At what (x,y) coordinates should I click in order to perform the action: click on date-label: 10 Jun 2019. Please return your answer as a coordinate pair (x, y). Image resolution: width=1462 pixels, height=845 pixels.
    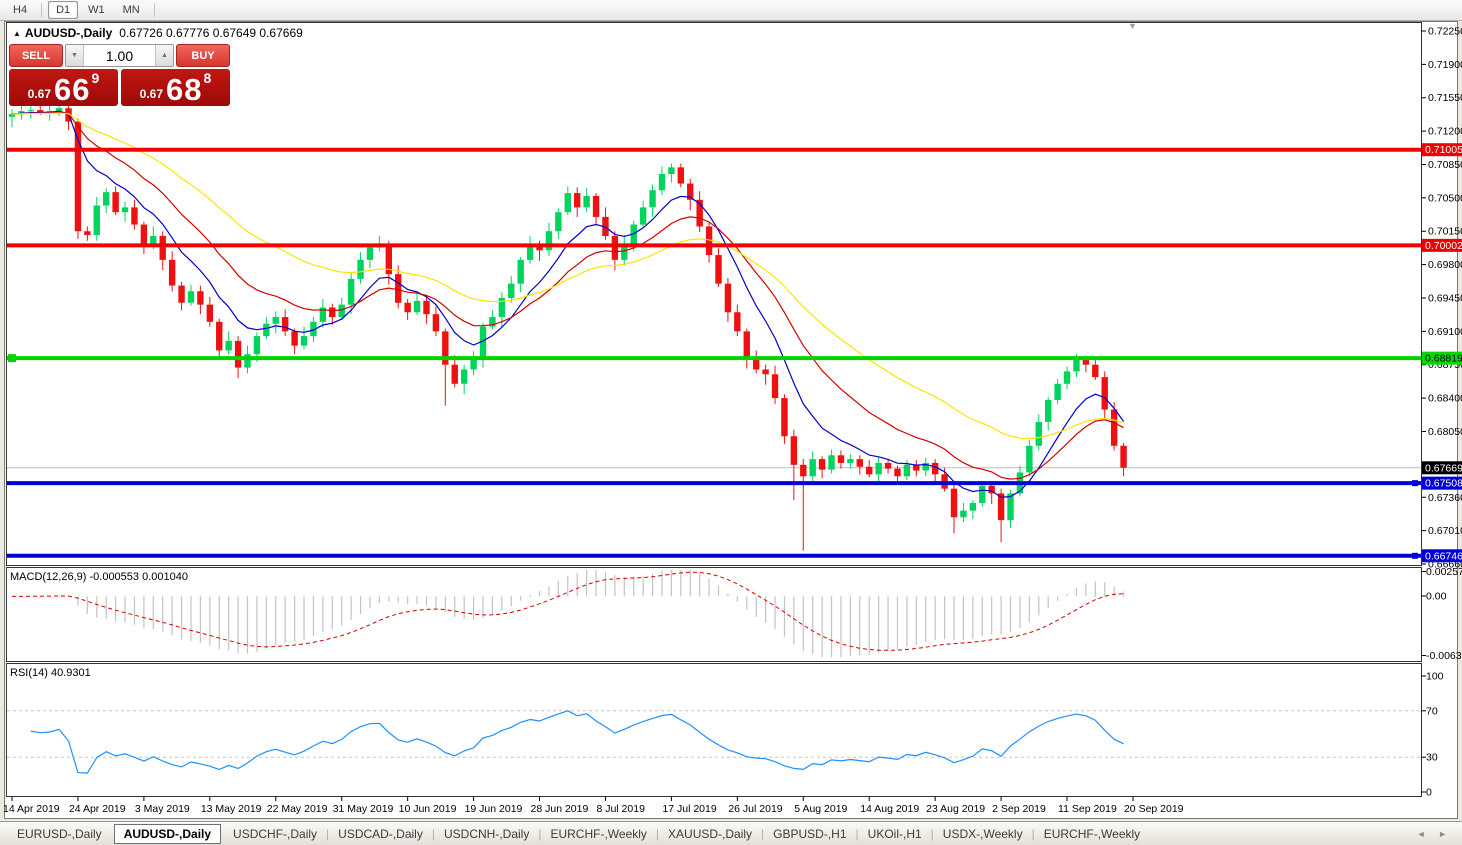
    Looking at the image, I should click on (428, 809).